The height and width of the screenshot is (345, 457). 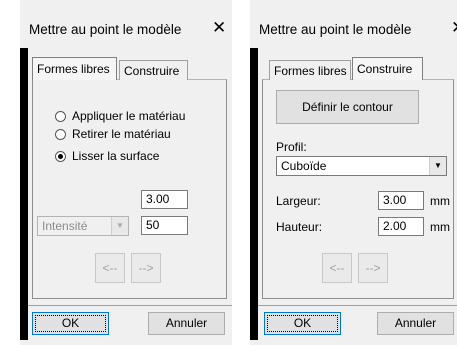 I want to click on intensity-select-value: Intensité, so click(x=65, y=226).